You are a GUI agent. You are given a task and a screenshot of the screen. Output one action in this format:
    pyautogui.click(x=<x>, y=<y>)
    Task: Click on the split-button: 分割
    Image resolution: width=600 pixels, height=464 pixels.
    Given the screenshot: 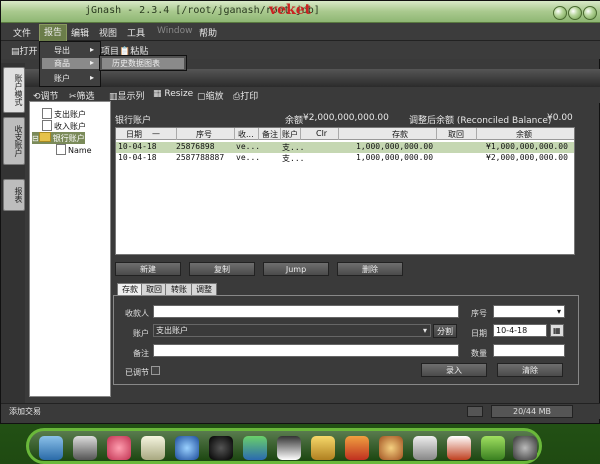 What is the action you would take?
    pyautogui.click(x=445, y=331)
    